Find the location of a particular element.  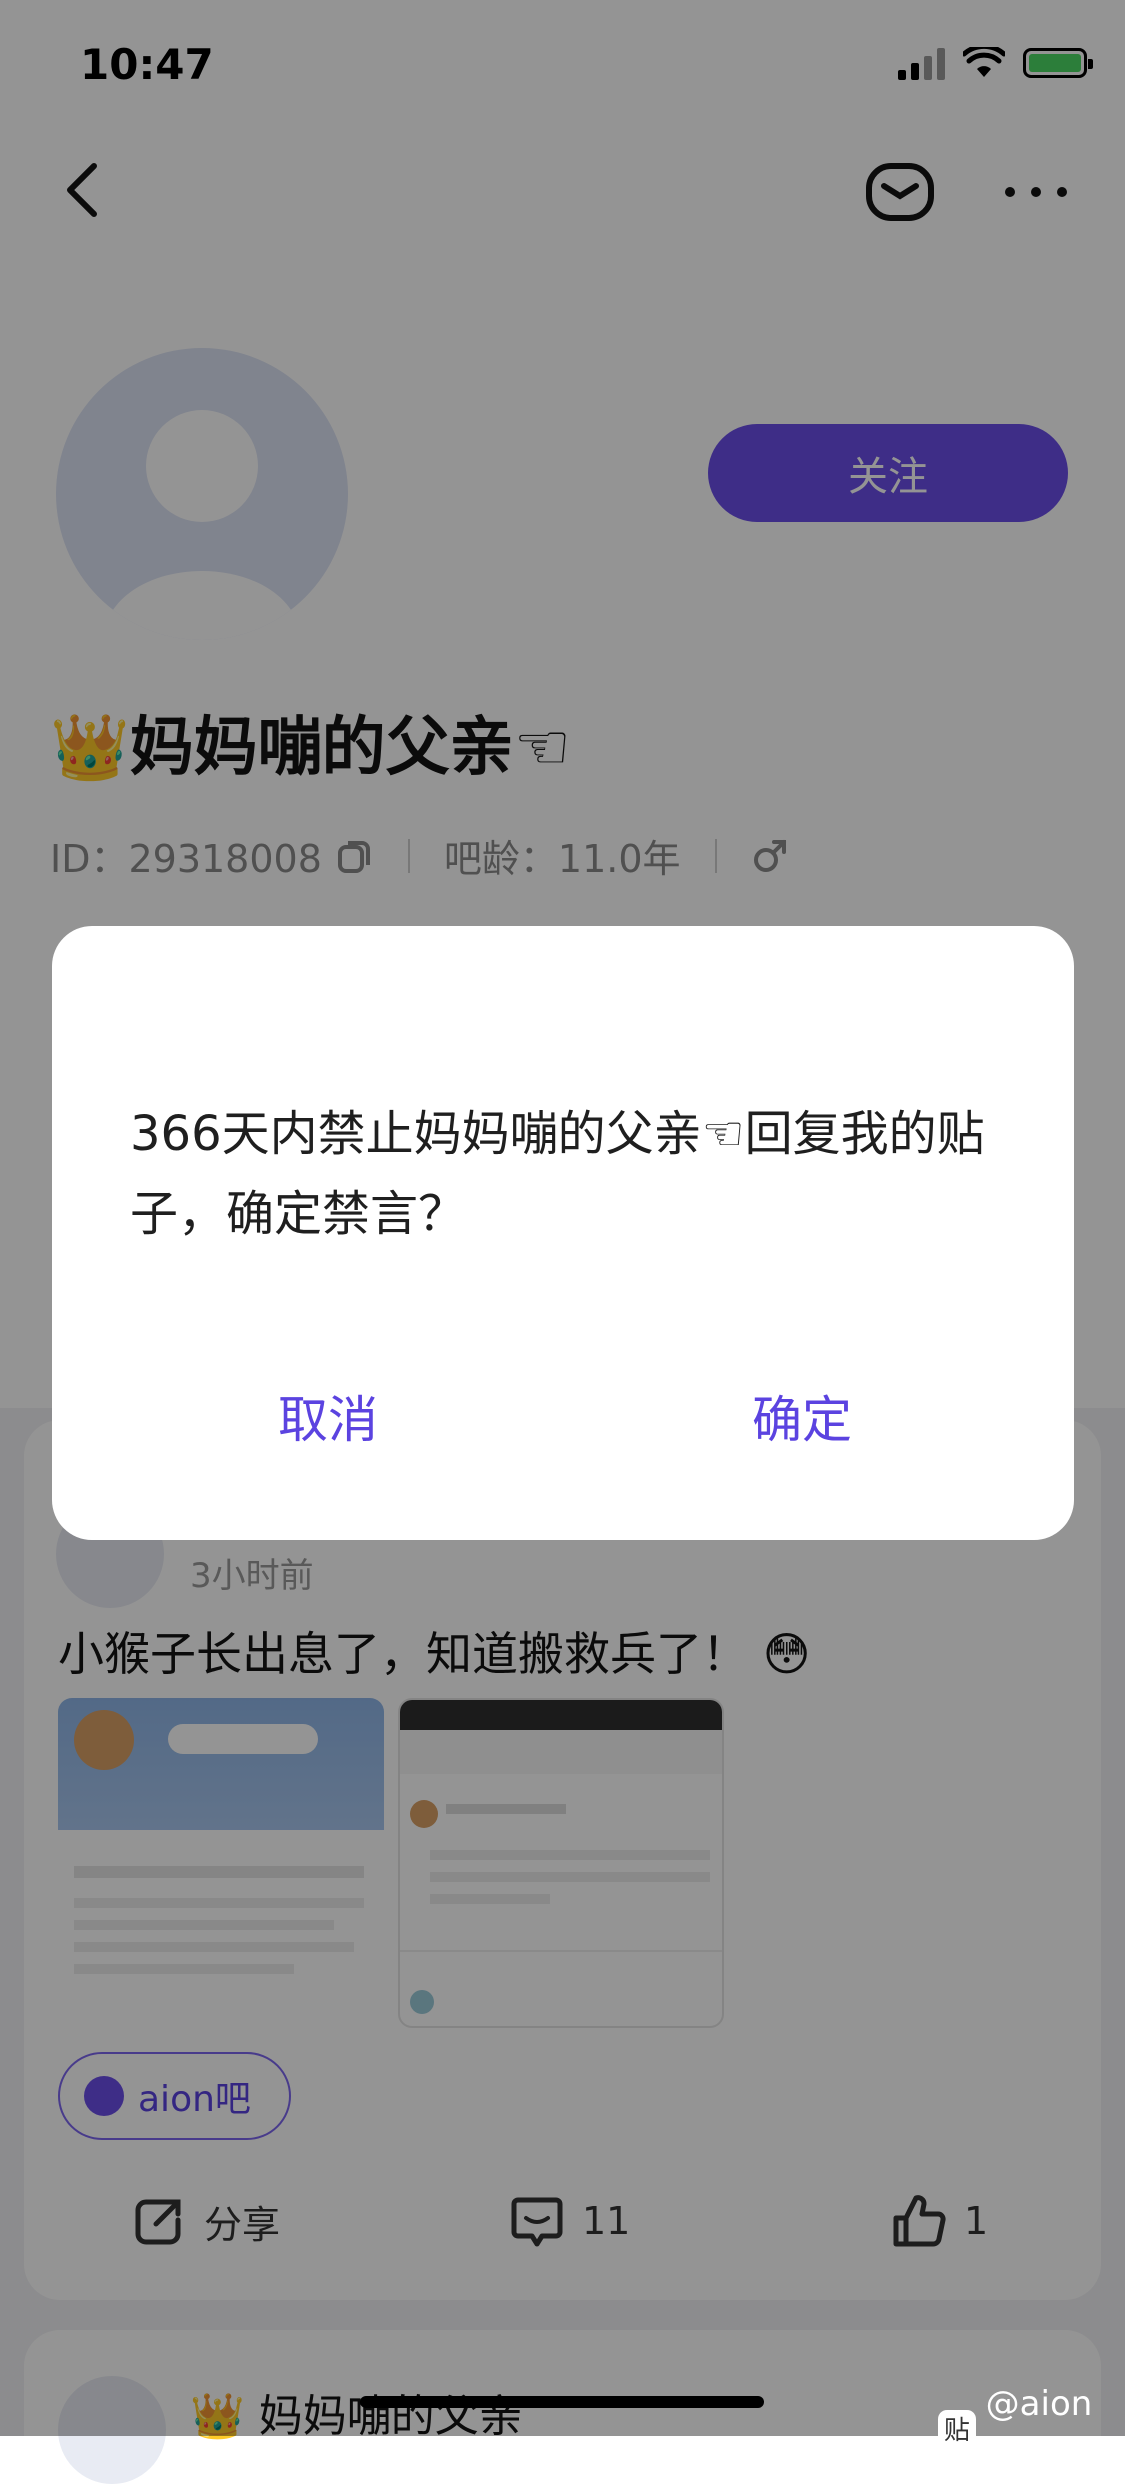

cancel-button: 取消 is located at coordinates (328, 1416).